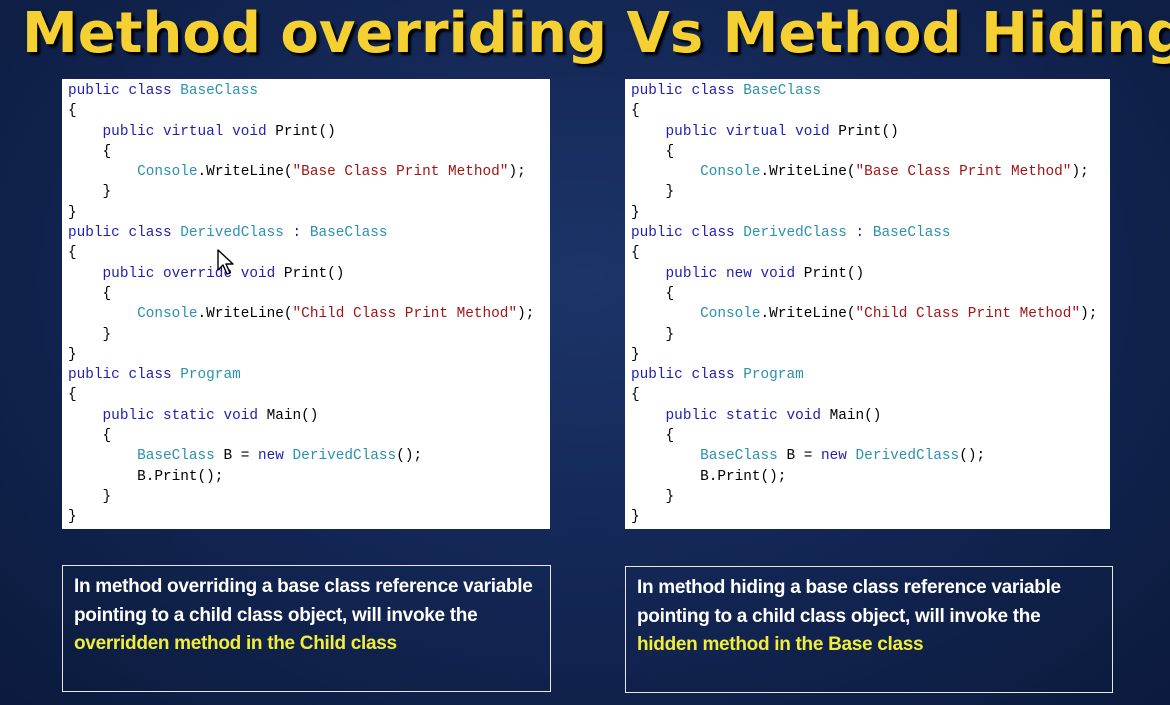  Describe the element at coordinates (717, 273) in the screenshot. I see `code-token: public new void` at that location.